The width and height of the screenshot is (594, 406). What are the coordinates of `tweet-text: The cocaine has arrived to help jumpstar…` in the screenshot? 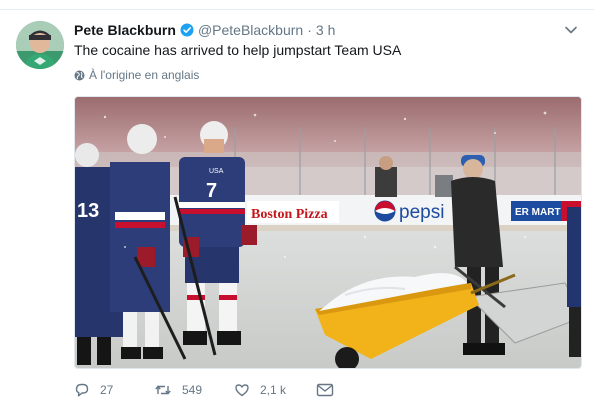 It's located at (238, 50).